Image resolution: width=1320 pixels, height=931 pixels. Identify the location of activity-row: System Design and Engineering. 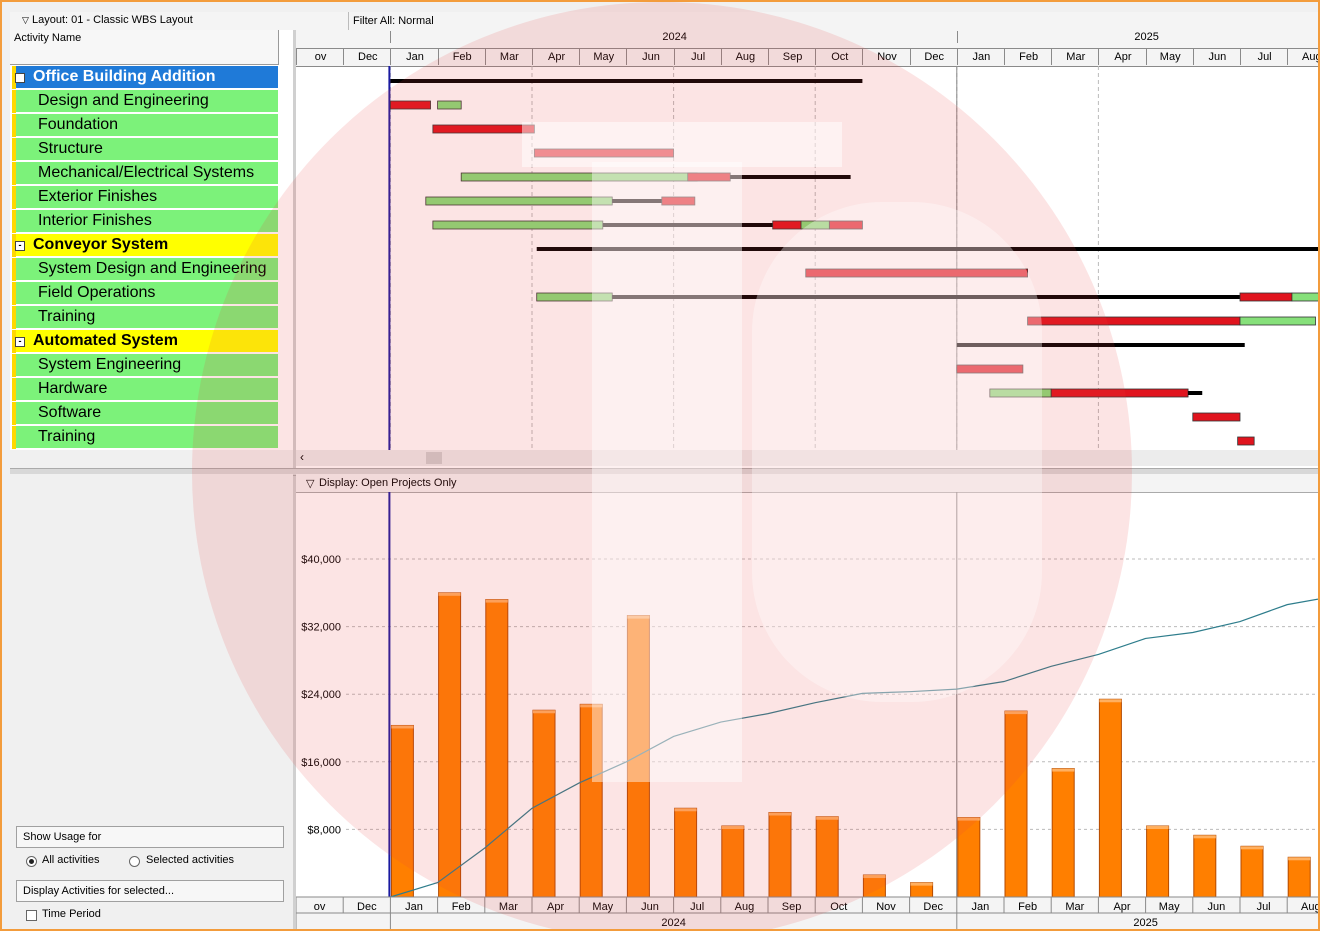
(145, 269).